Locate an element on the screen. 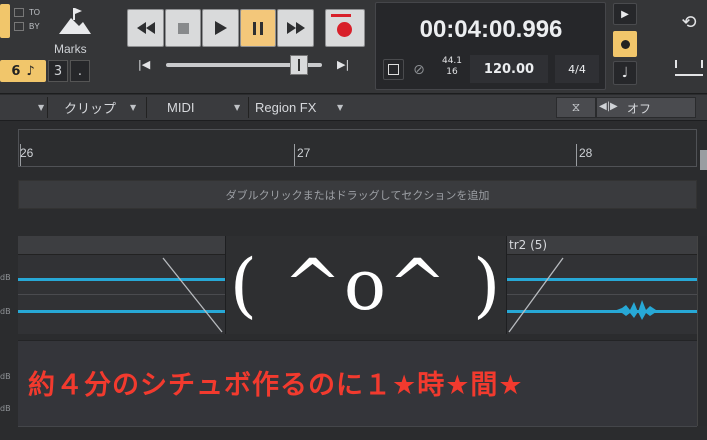 The width and height of the screenshot is (707, 440). pause-icon is located at coordinates (258, 28).